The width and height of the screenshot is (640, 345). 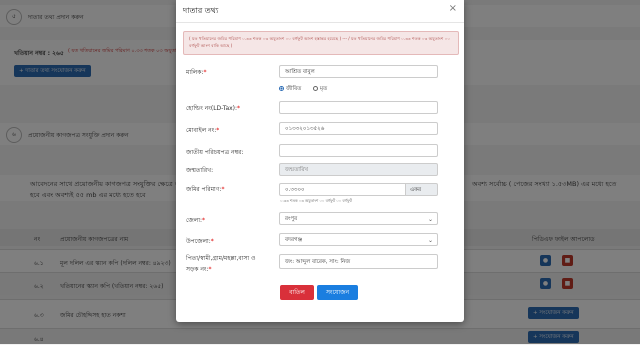 I want to click on mobile-input: ০১৩৩২০১৩৫২৬, so click(x=358, y=128).